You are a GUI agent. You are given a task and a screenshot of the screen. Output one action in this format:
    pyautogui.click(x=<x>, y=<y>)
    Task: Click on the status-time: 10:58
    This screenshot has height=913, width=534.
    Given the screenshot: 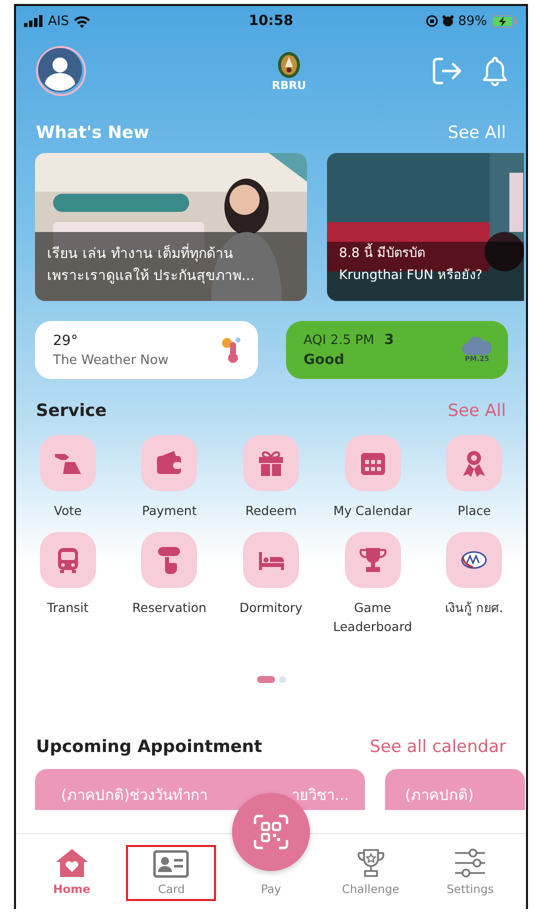 What is the action you would take?
    pyautogui.click(x=271, y=21)
    